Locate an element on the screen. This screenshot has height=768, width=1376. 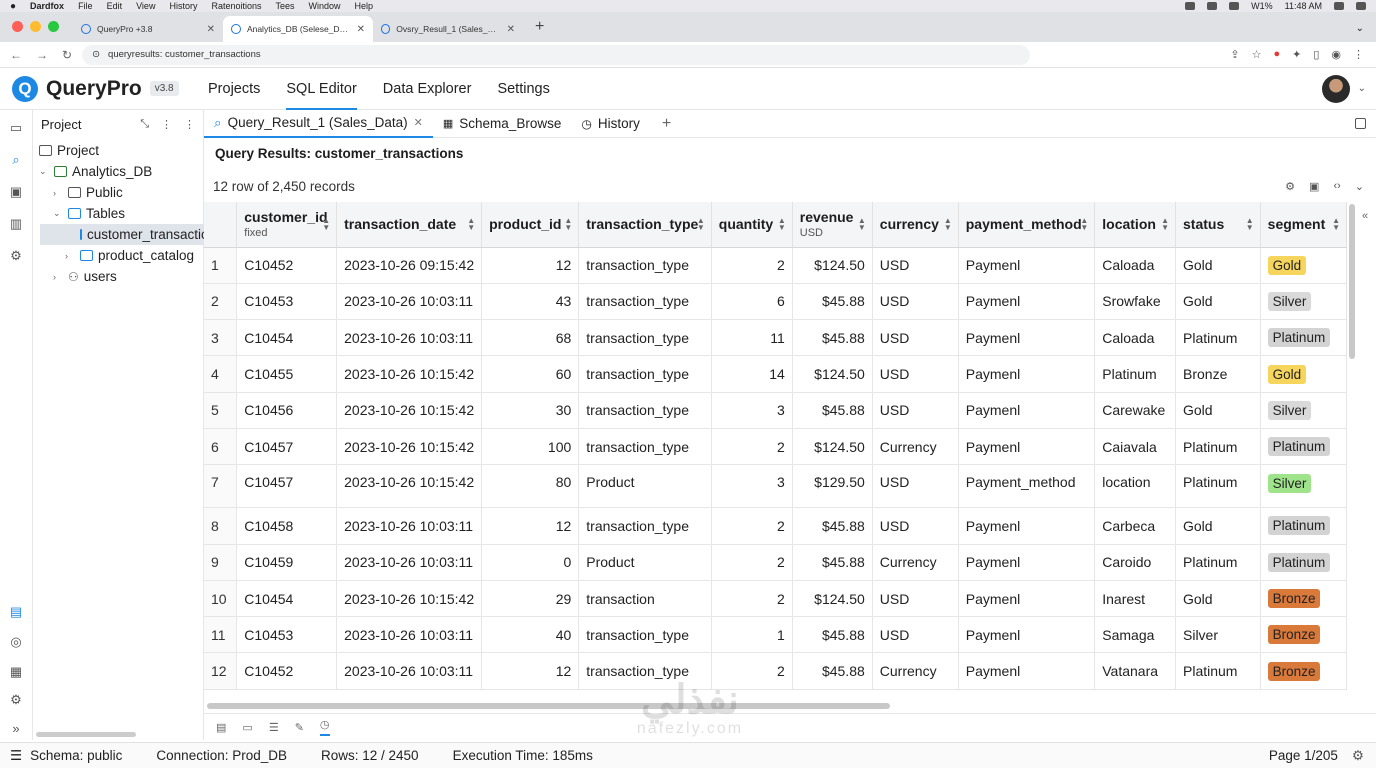
table-cell: 2023-10-26 10:03:11 is located at coordinates (409, 671).